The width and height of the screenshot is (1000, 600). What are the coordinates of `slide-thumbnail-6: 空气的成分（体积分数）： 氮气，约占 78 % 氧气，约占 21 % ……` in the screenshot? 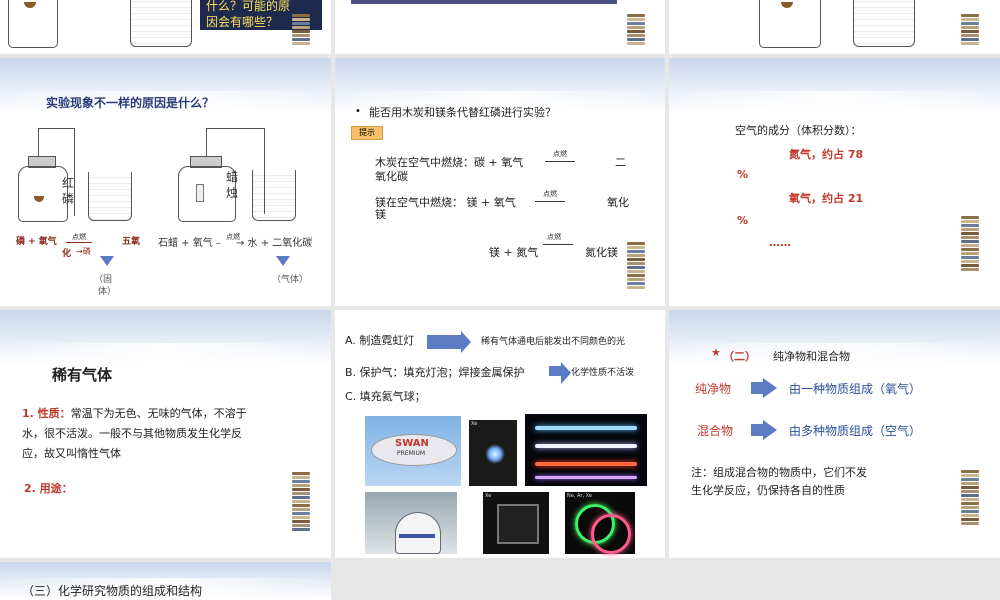 It's located at (834, 182).